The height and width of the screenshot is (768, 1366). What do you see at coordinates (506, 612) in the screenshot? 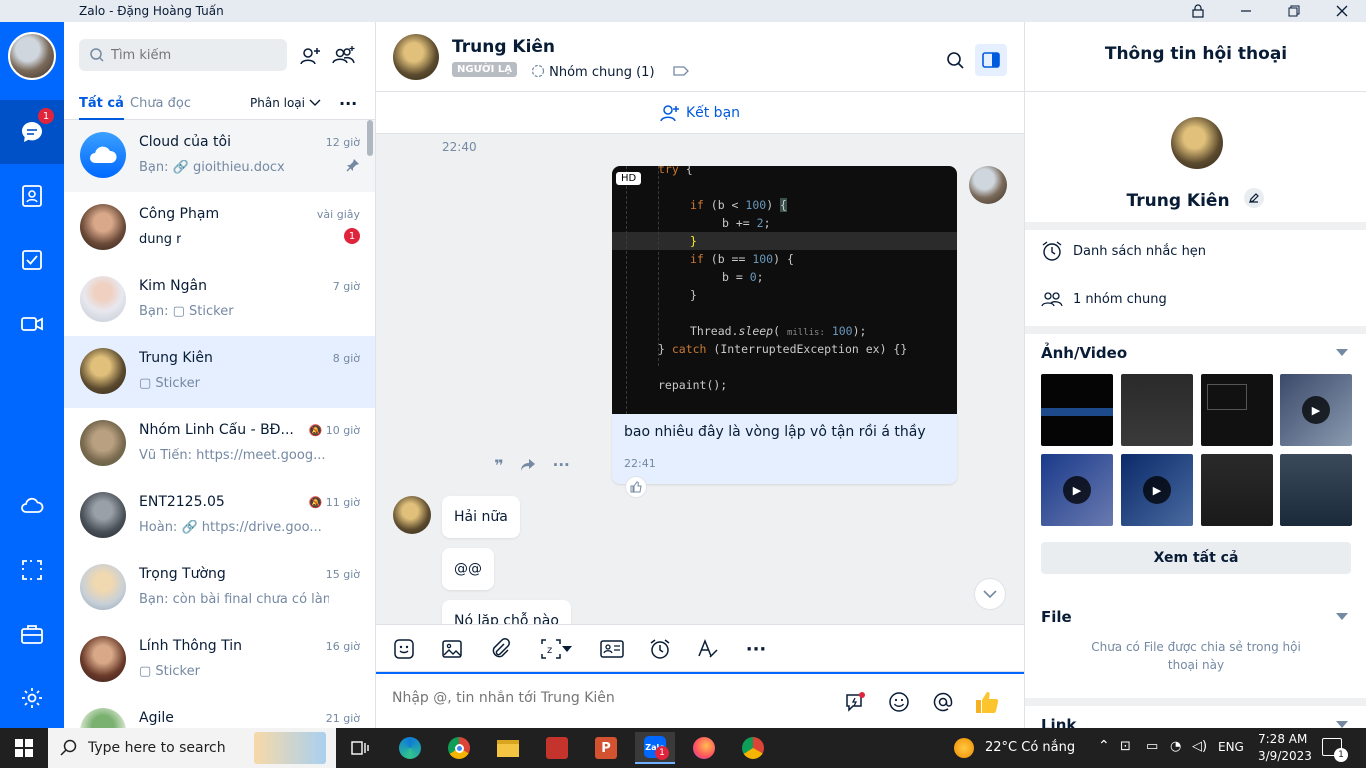
I see `received-message: Nó lặp chỗ nào` at bounding box center [506, 612].